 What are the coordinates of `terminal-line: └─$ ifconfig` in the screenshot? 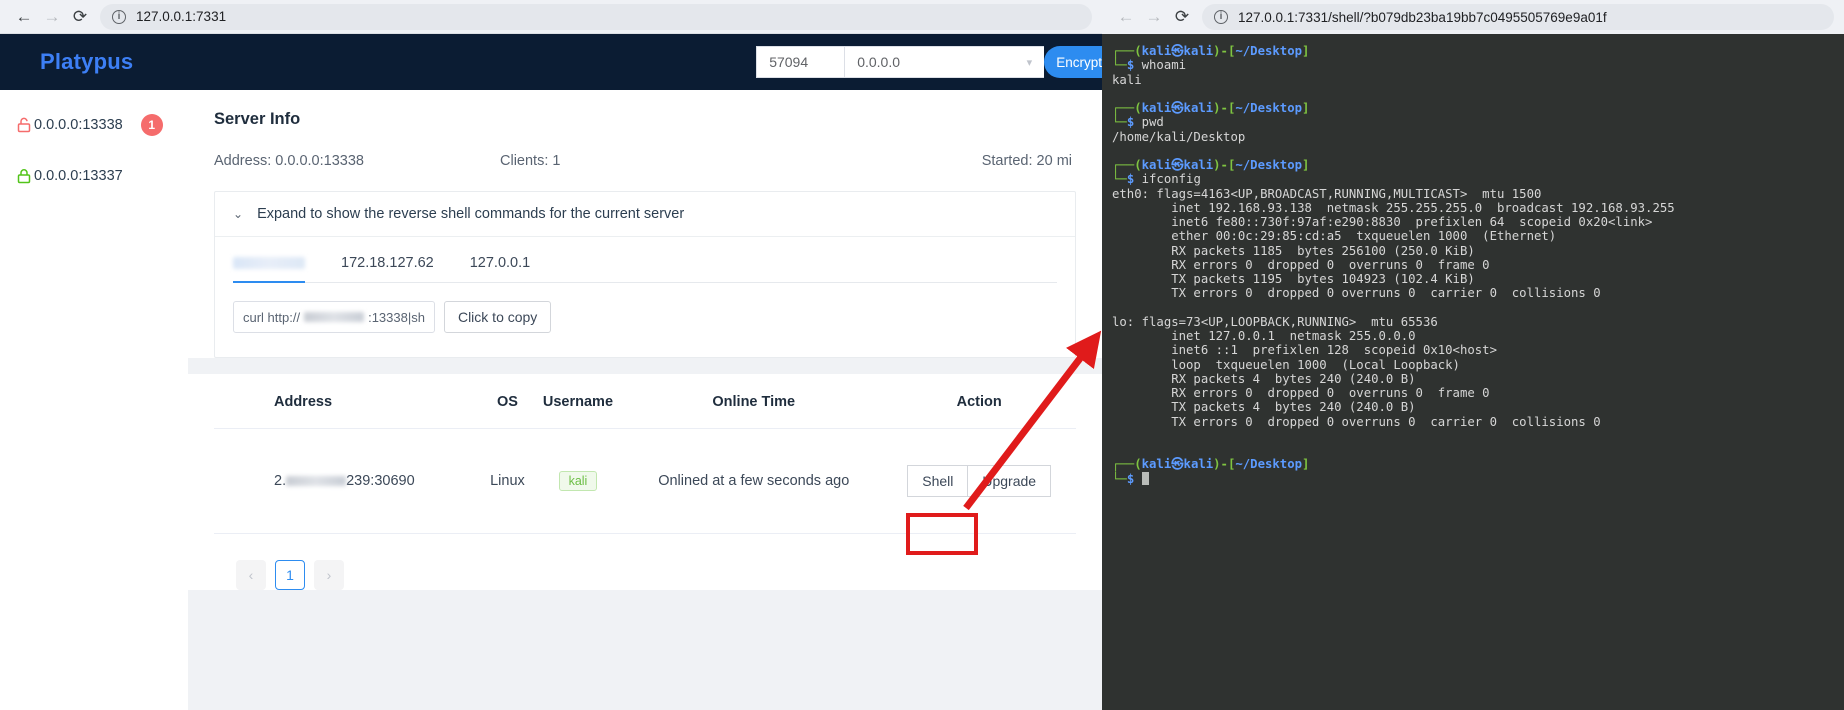 It's located at (1156, 179).